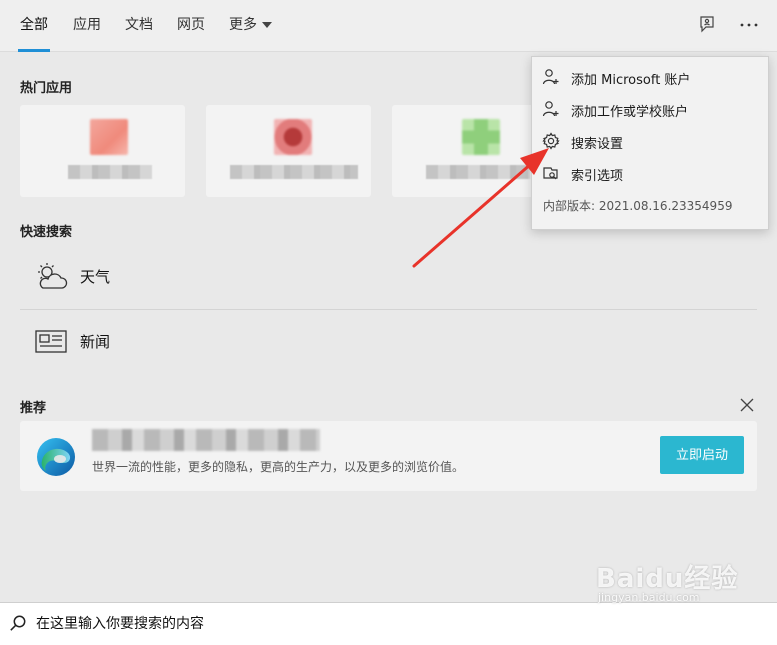 The image size is (777, 645). Describe the element at coordinates (597, 144) in the screenshot. I see `menu-item-label: 搜索设置` at that location.